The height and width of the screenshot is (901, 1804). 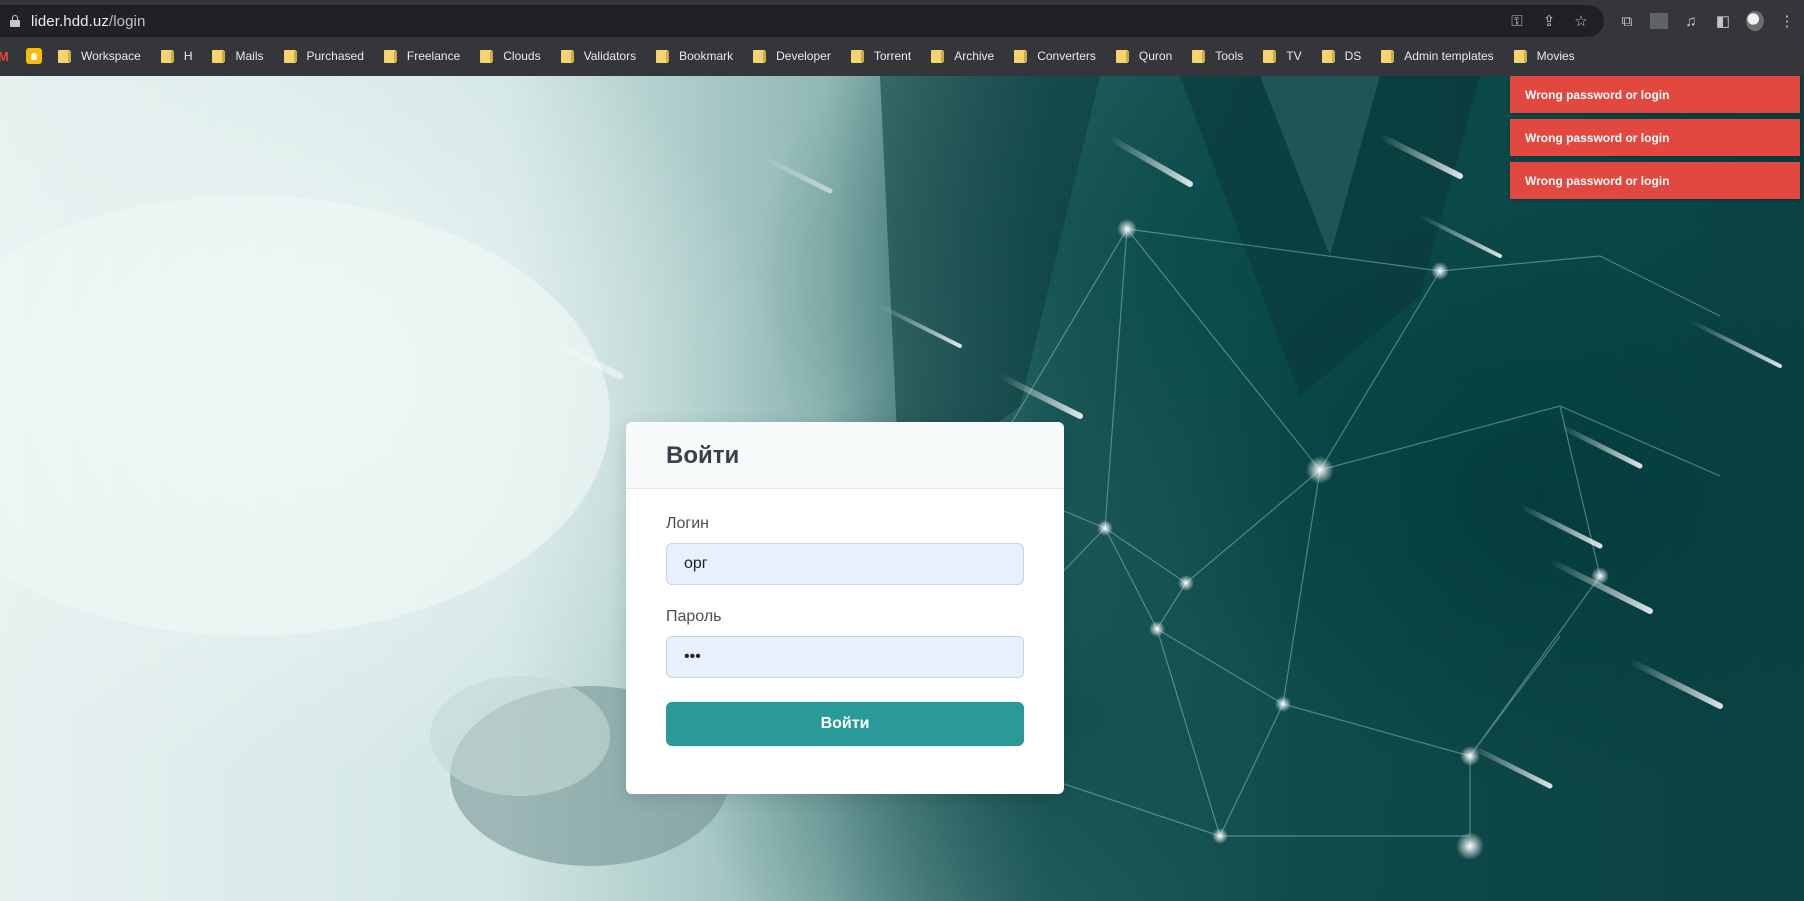 I want to click on page-title: Войти, so click(x=703, y=455).